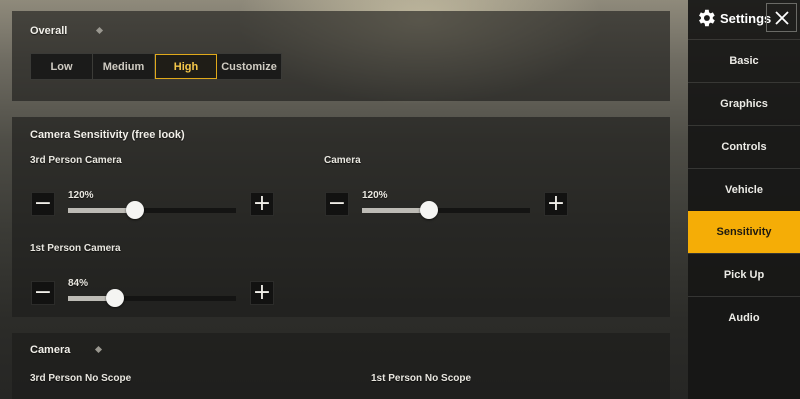  I want to click on camera-sensitivity-title: Camera Sensitivity (free look), so click(107, 135).